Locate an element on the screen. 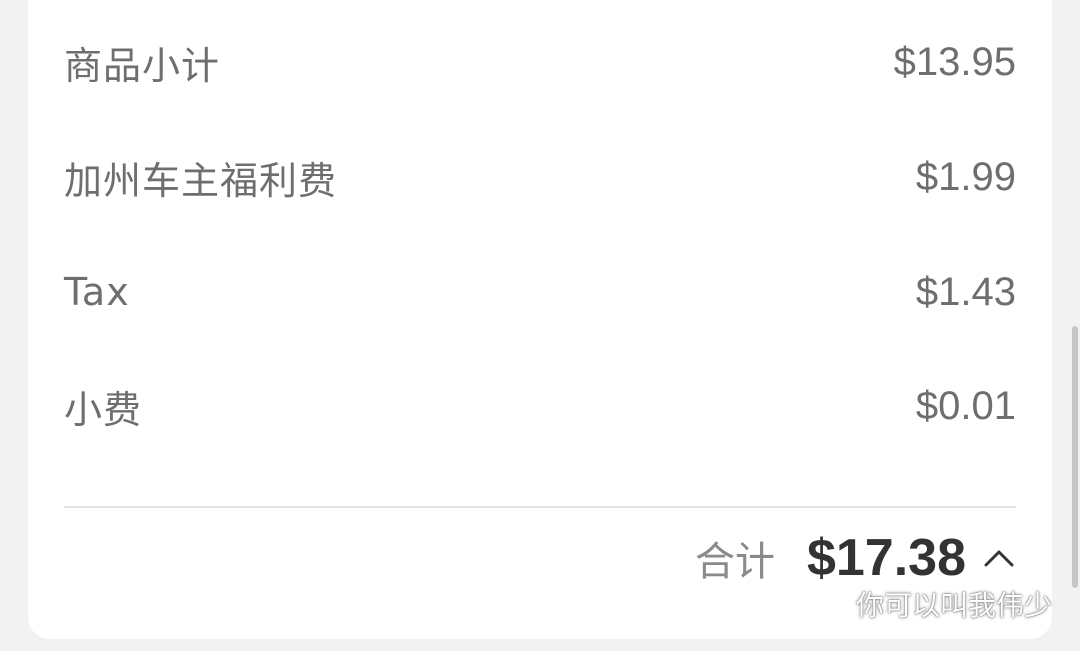 This screenshot has height=651, width=1080. wechat-icon is located at coordinates (827, 603).